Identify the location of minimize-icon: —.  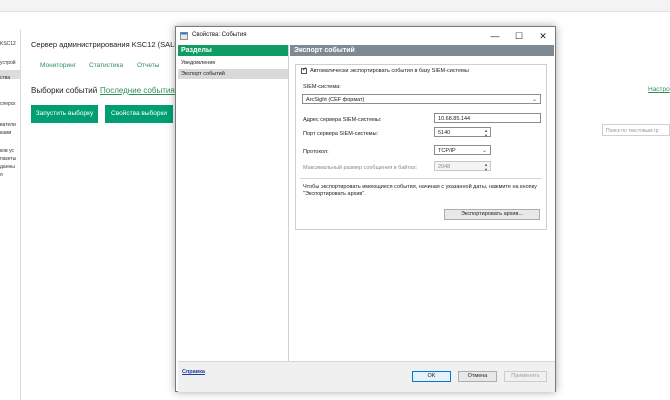
(495, 36).